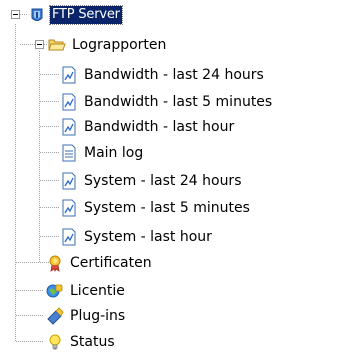  I want to click on tree-node-ftp-server: FTP Server, so click(75, 15).